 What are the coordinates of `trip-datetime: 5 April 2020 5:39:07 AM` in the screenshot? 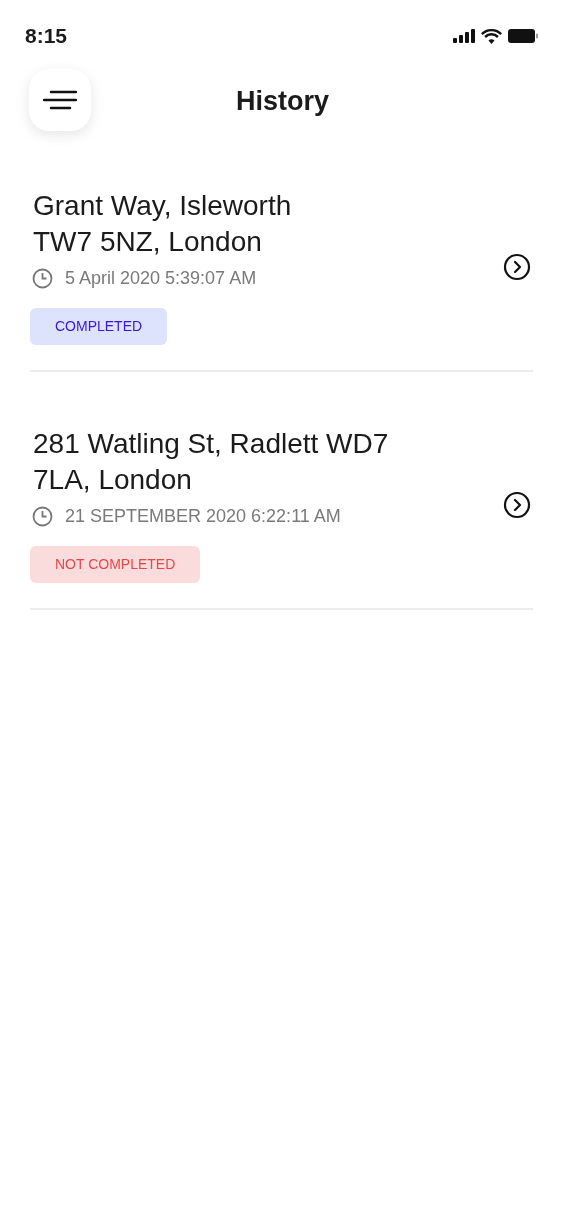 It's located at (161, 278).